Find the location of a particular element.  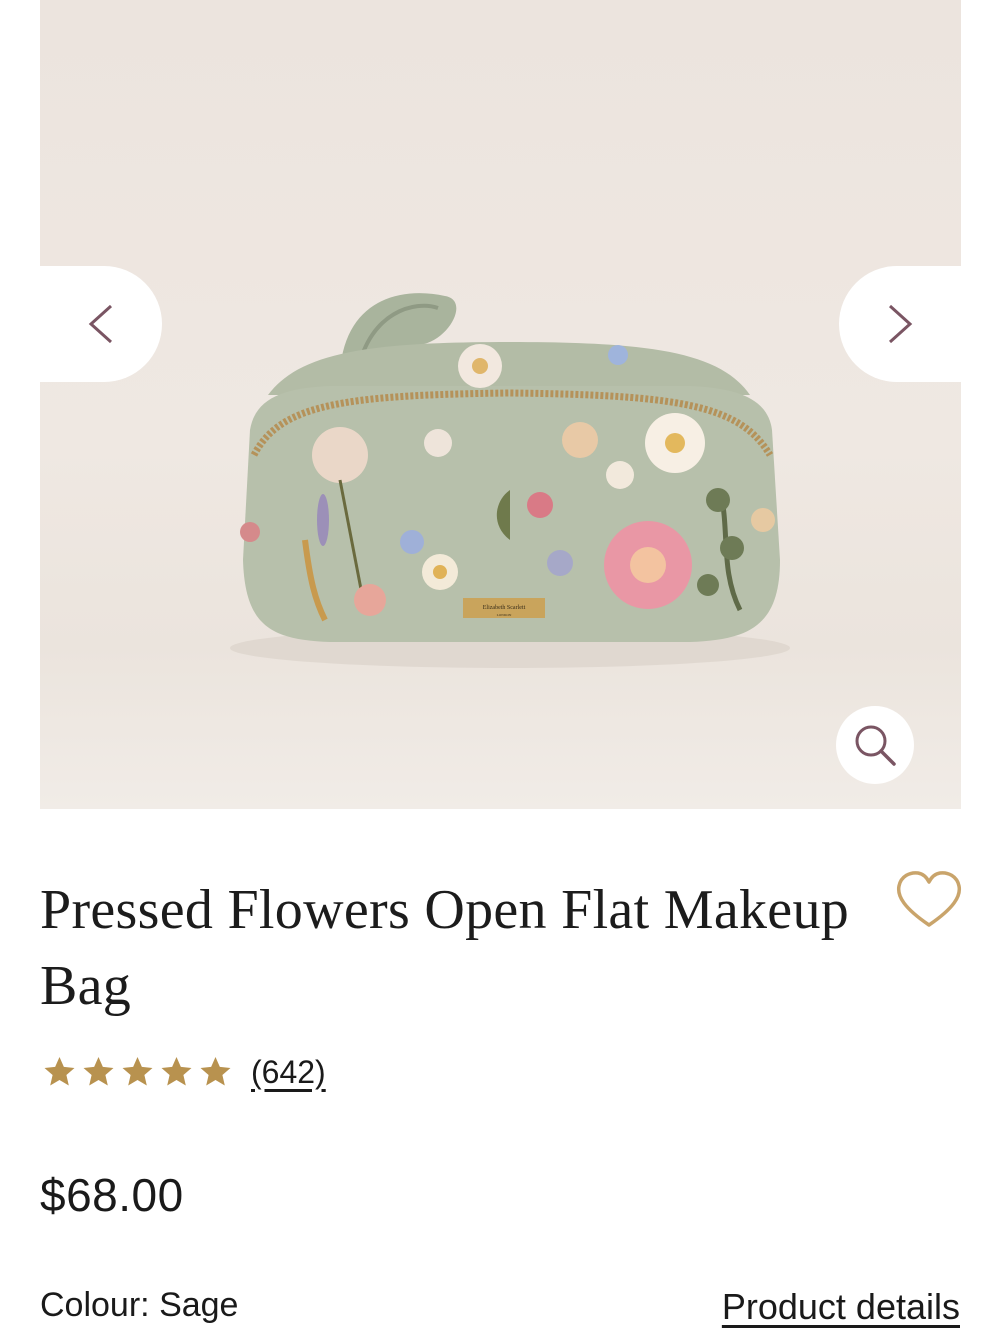

product-title: Pressed Flowers Open Flat Makeup Bag is located at coordinates (445, 948).